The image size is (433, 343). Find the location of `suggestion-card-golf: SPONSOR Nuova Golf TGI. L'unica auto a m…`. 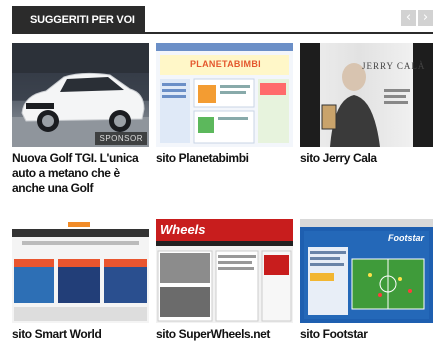

suggestion-card-golf: SPONSOR Nuova Golf TGI. L'unica auto a m… is located at coordinates (80, 119).